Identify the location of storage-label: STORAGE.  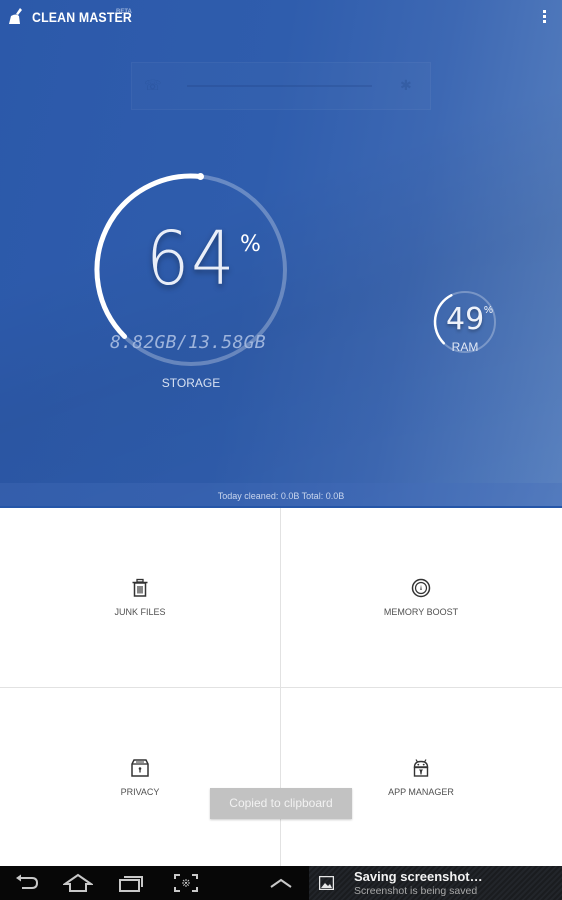
(191, 383).